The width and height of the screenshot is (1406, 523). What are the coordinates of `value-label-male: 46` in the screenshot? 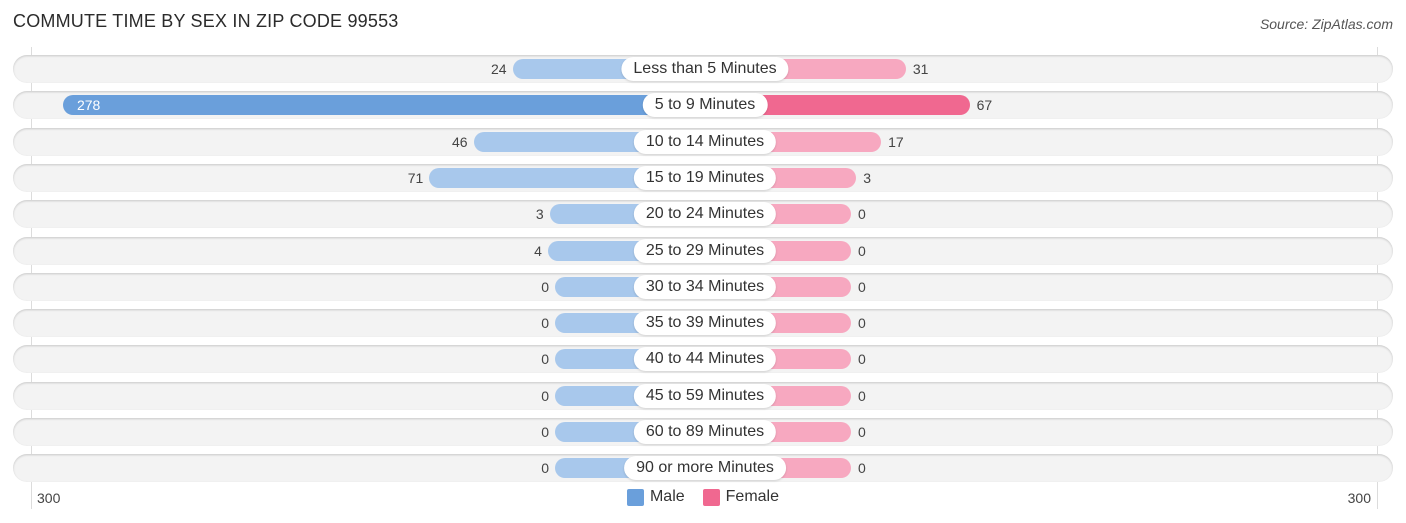 It's located at (460, 142).